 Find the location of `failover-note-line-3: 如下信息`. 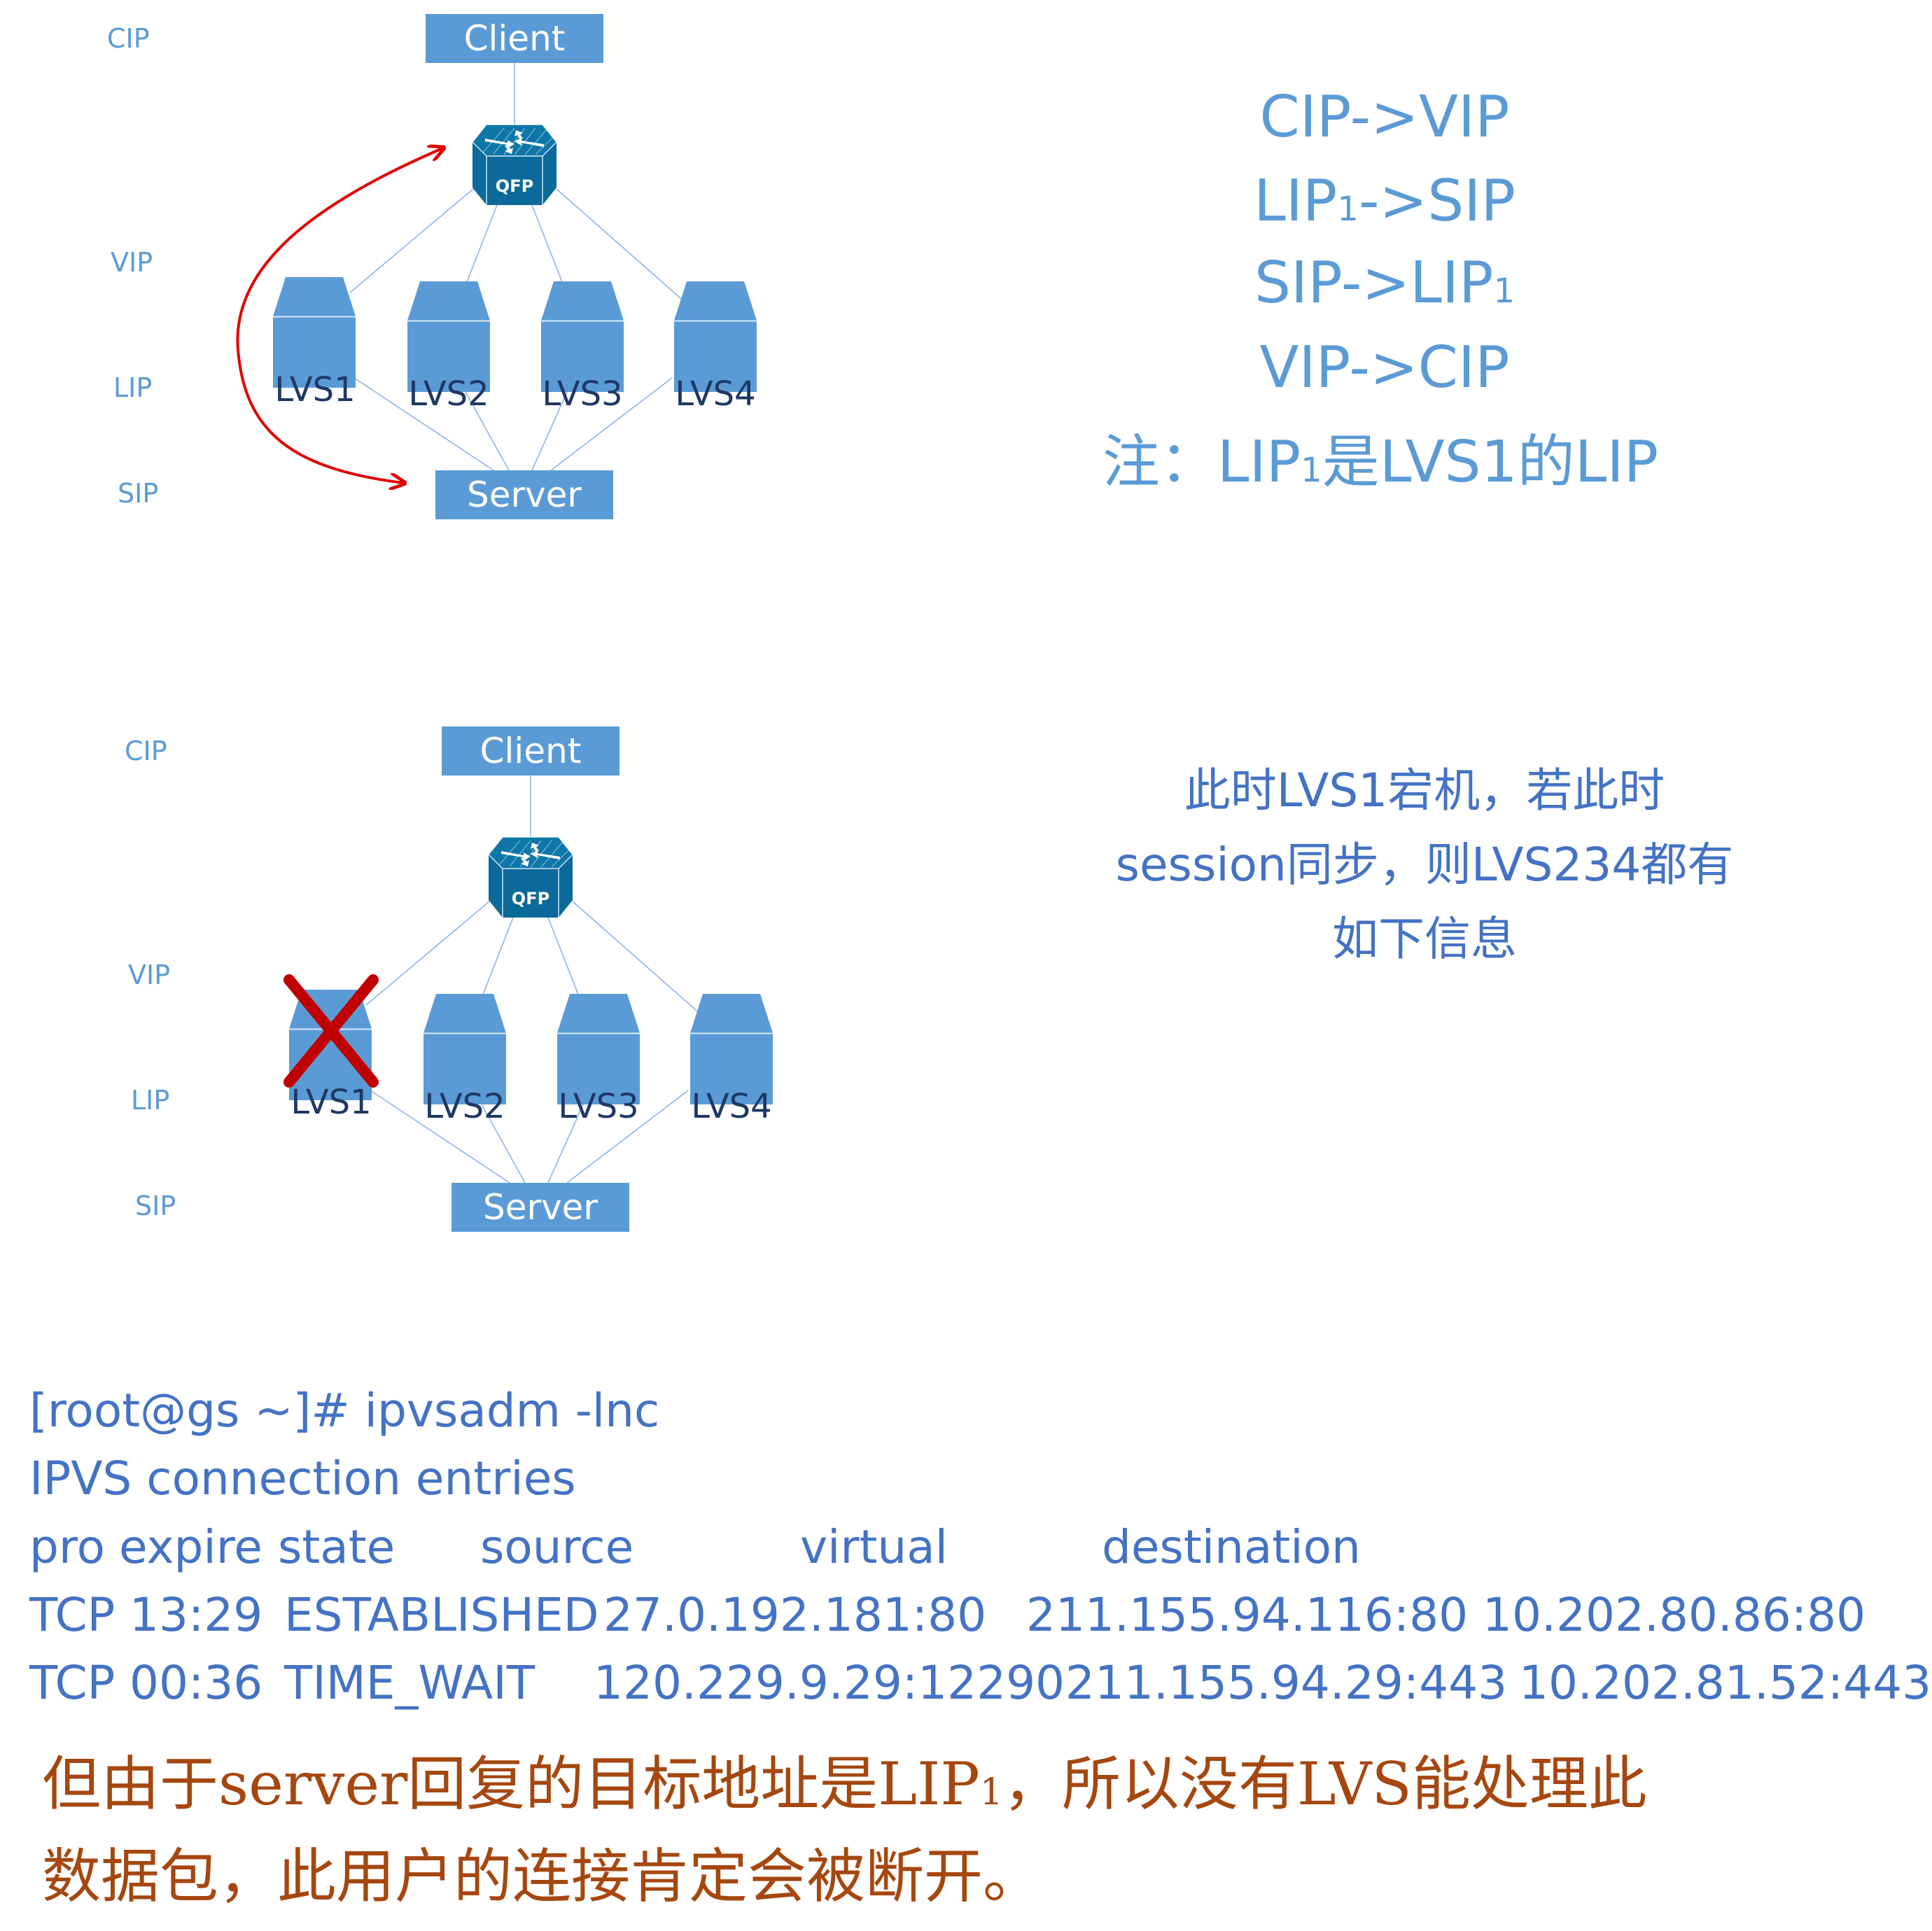

failover-note-line-3: 如下信息 is located at coordinates (1424, 939).